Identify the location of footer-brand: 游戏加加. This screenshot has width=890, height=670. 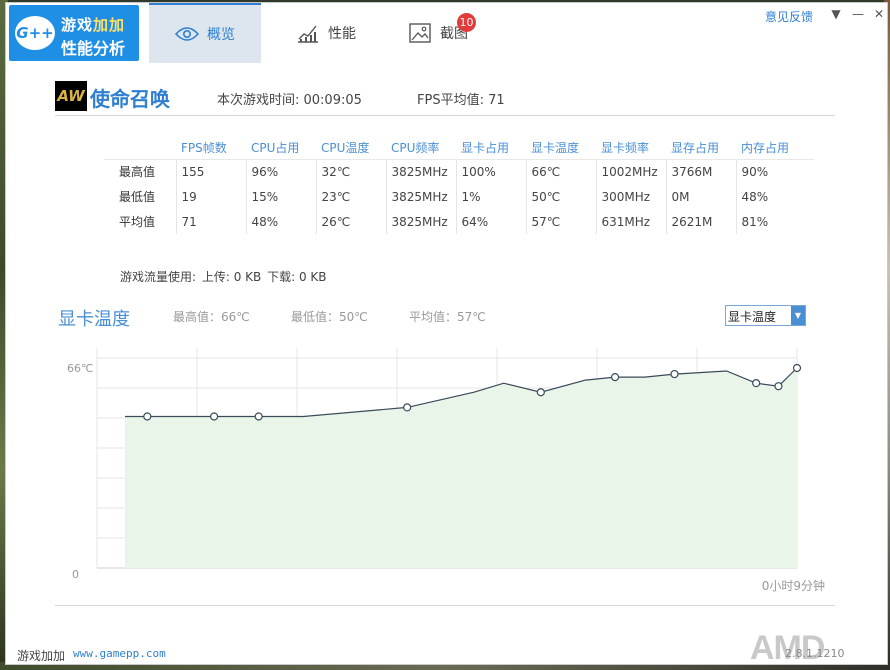
(41, 656).